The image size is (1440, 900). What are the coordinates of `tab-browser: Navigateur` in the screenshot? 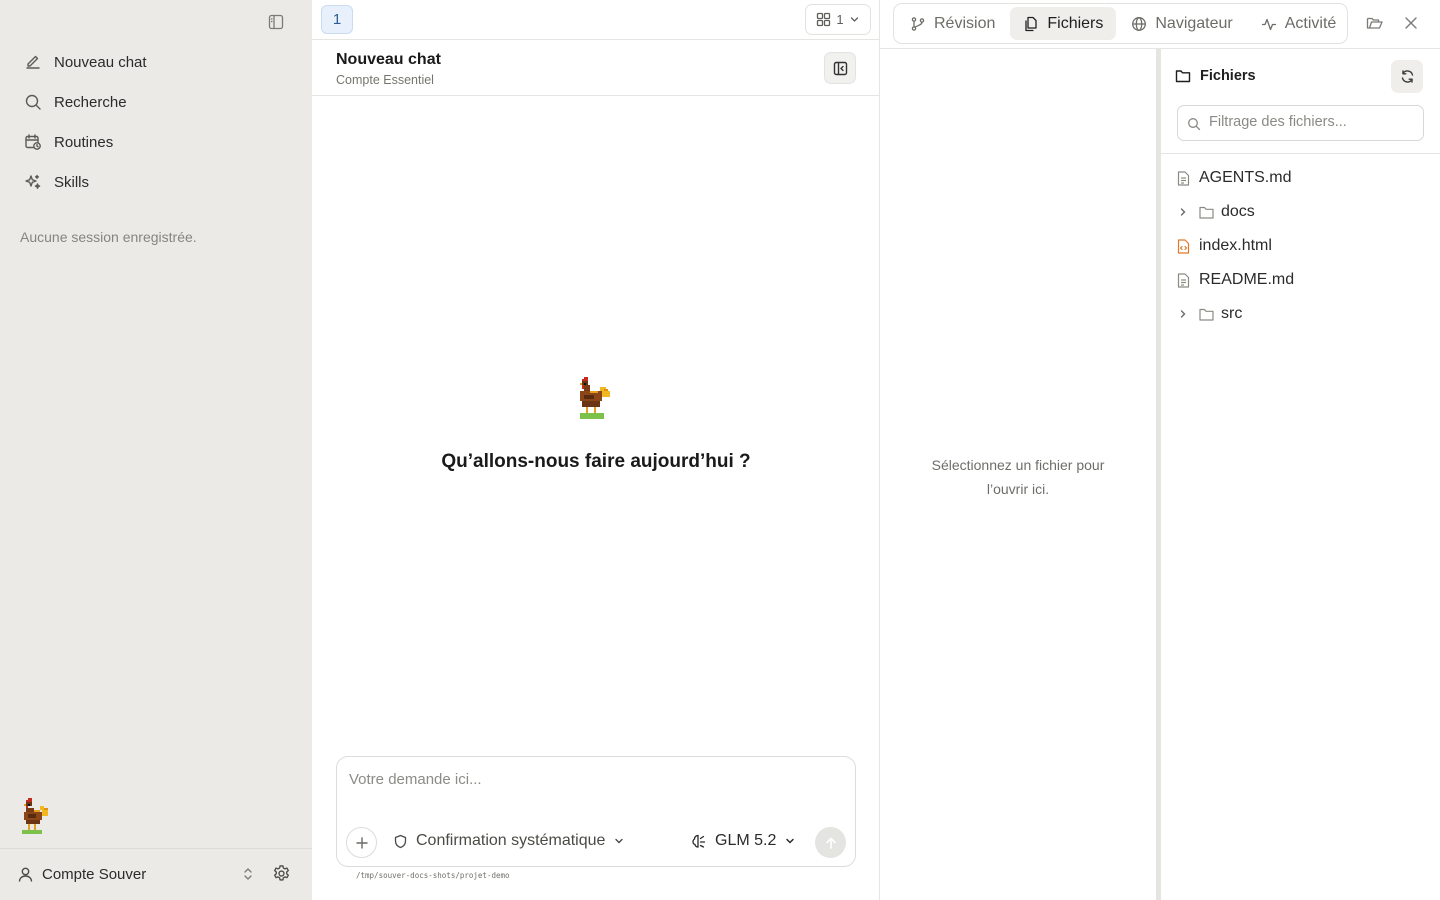 It's located at (1181, 23).